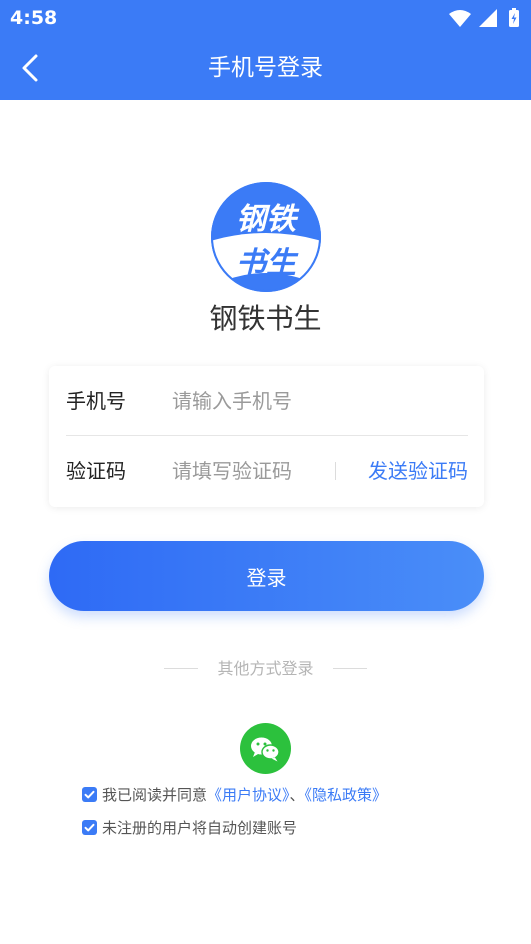 Image resolution: width=531 pixels, height=944 pixels. I want to click on wechat-icon, so click(265, 749).